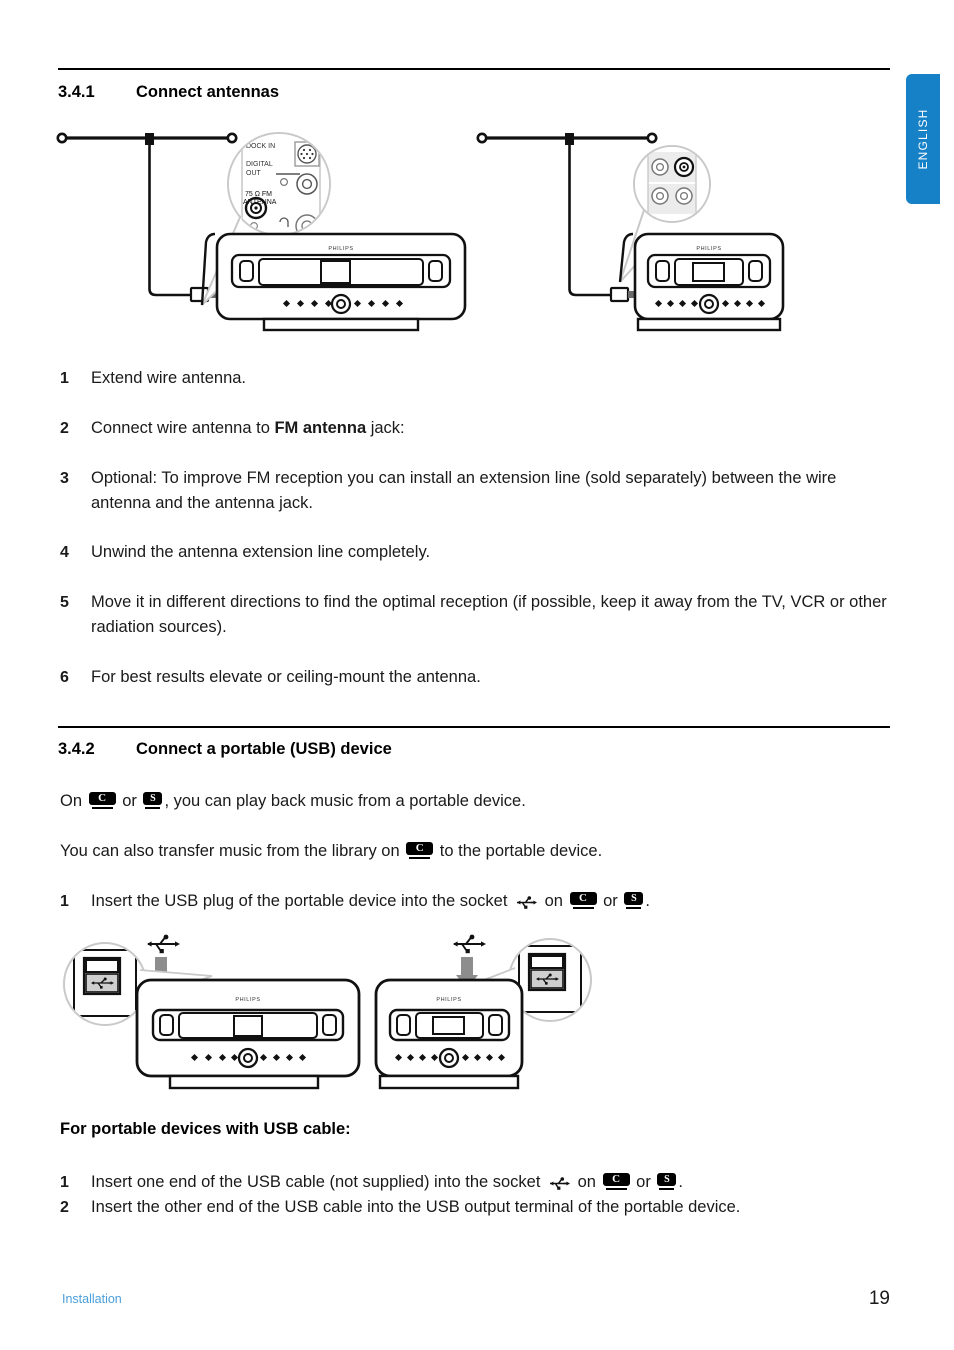 The image size is (954, 1350). What do you see at coordinates (490, 428) in the screenshot?
I see `step-2-text: Connect wire antenna to FM antenna jack:` at bounding box center [490, 428].